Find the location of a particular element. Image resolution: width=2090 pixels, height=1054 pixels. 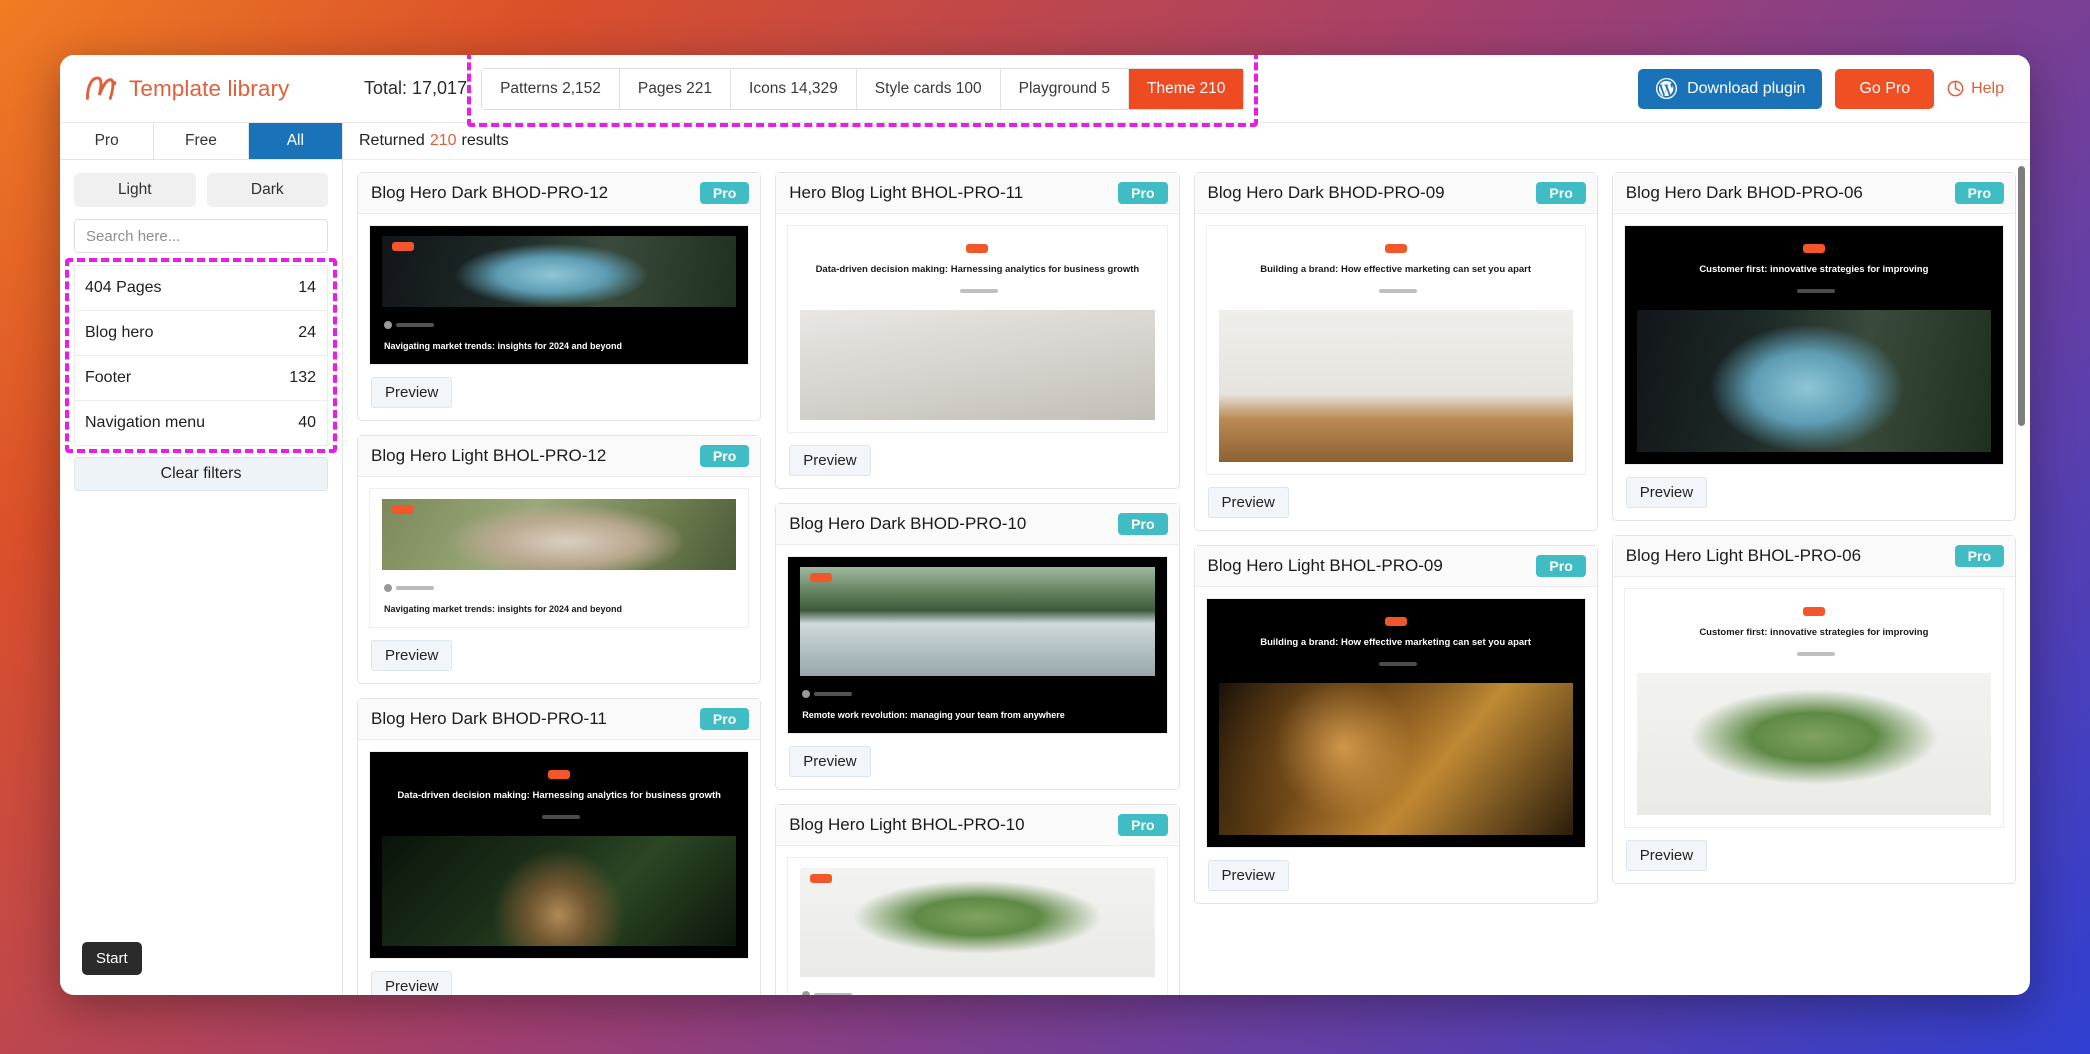

go-pro-button: Go Pro is located at coordinates (1885, 88).